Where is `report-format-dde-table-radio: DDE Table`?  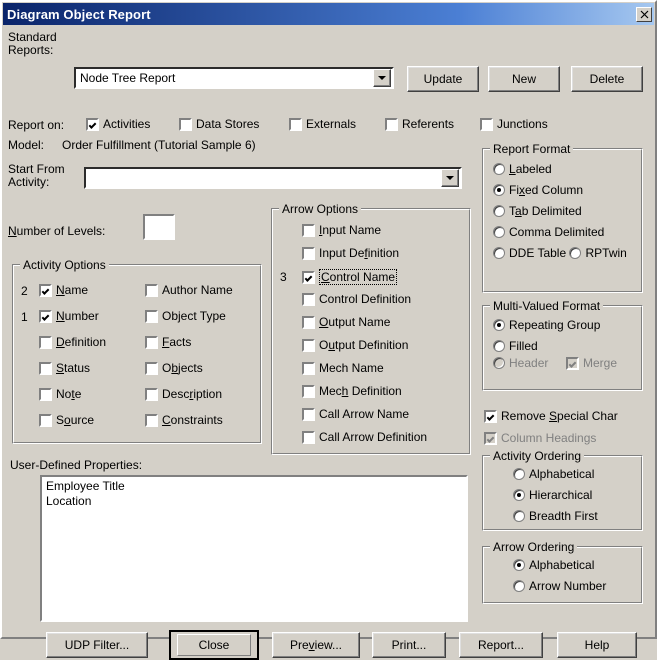
report-format-dde-table-radio: DDE Table is located at coordinates (529, 252).